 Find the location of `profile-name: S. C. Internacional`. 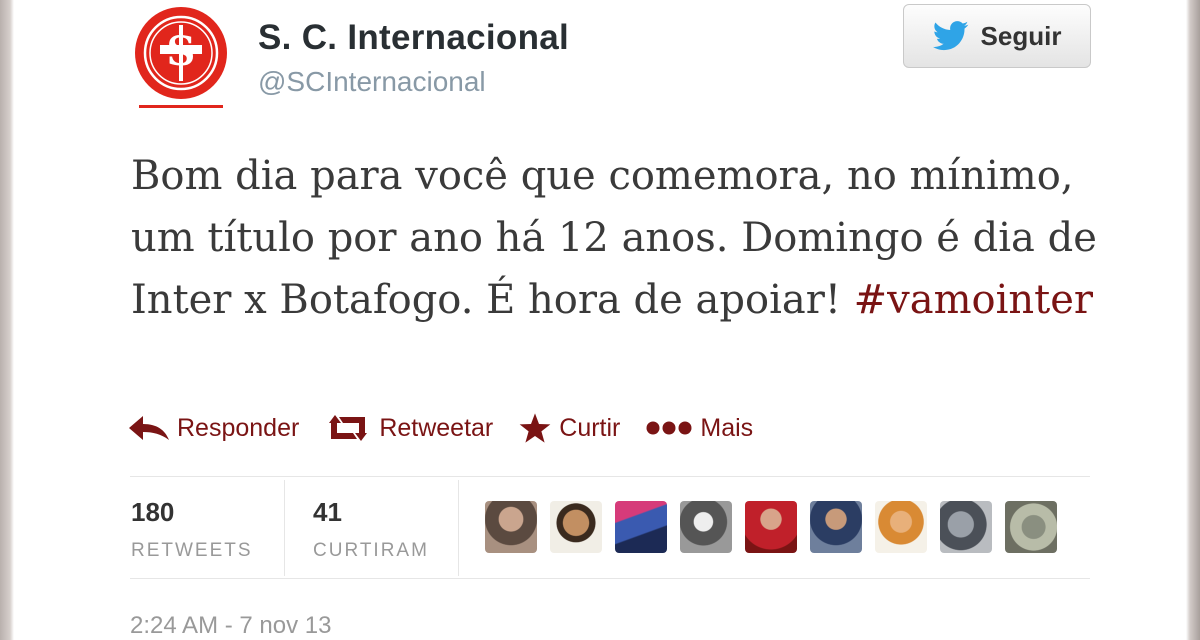

profile-name: S. C. Internacional is located at coordinates (413, 38).